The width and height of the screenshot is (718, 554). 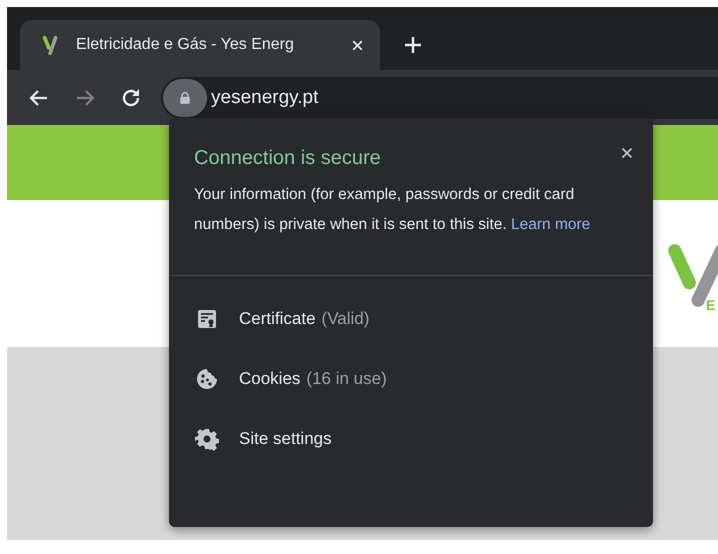 I want to click on settings-icon, so click(x=207, y=439).